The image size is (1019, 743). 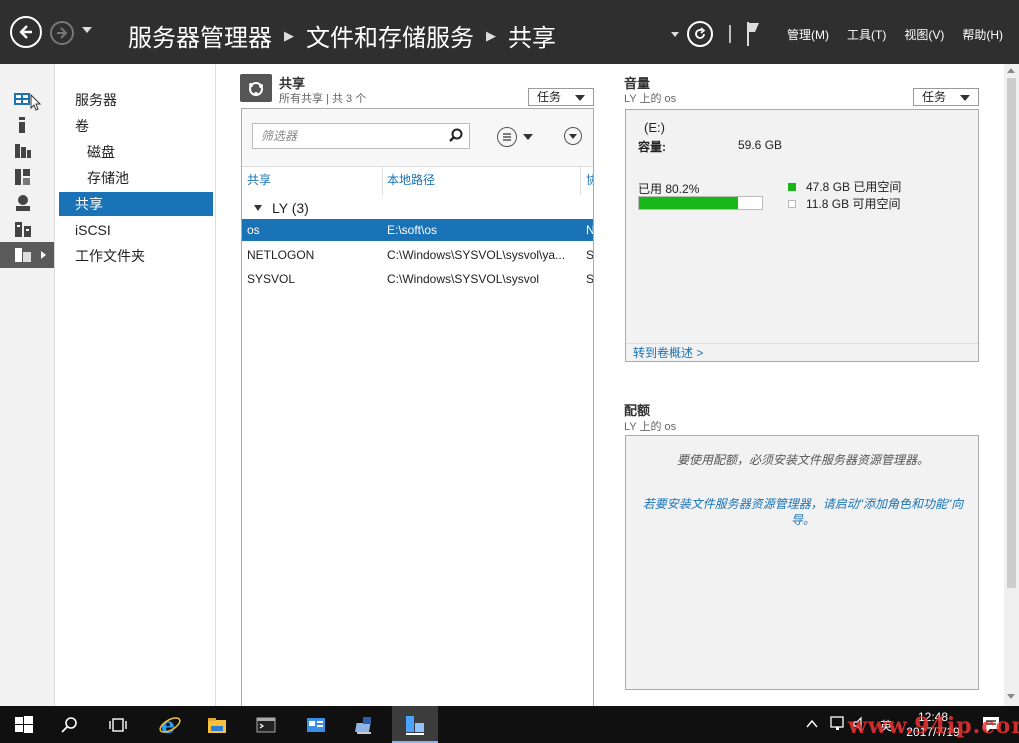 I want to click on table-row: SYSVOL C:\Windows\SYSVOL\sysvol S, so click(x=417, y=279).